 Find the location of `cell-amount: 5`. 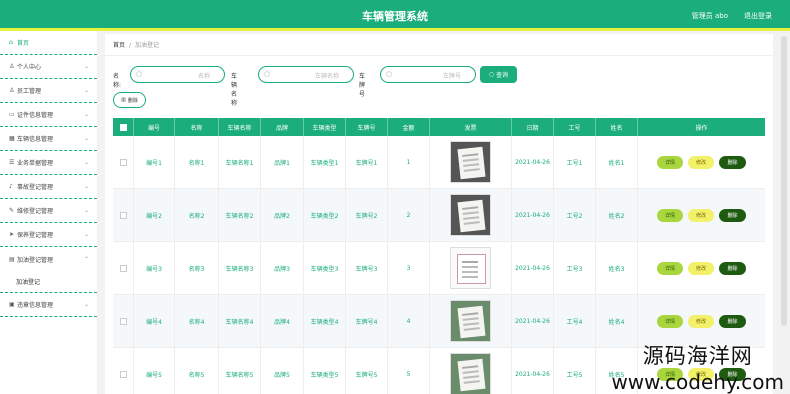

cell-amount: 5 is located at coordinates (409, 371).